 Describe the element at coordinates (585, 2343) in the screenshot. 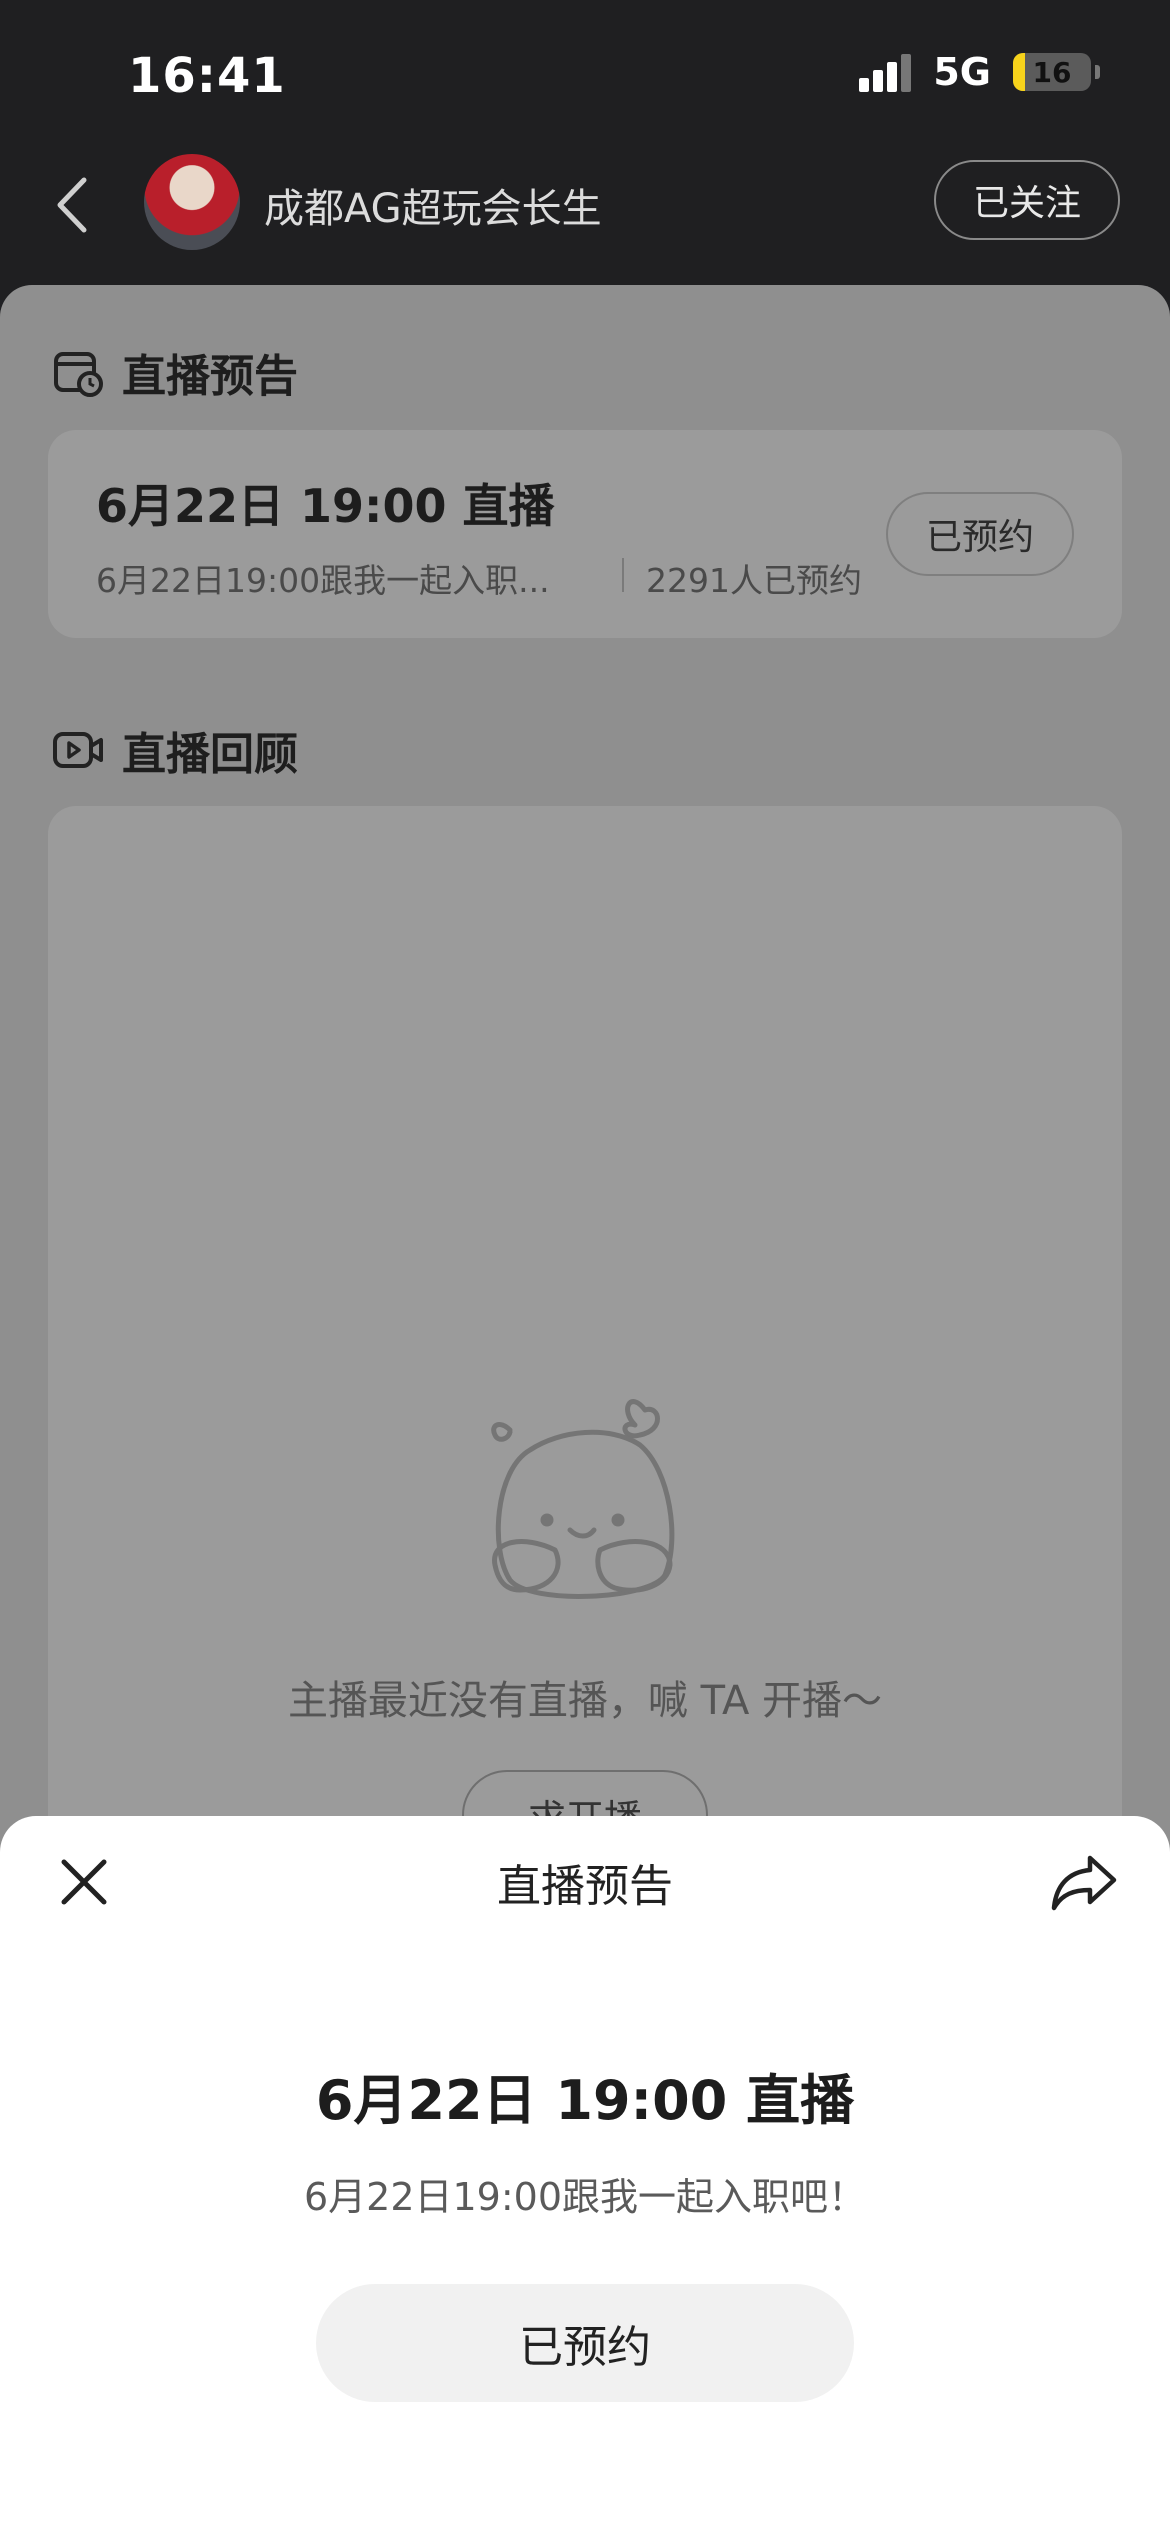

I see `reserved-button-large: 已预约` at that location.